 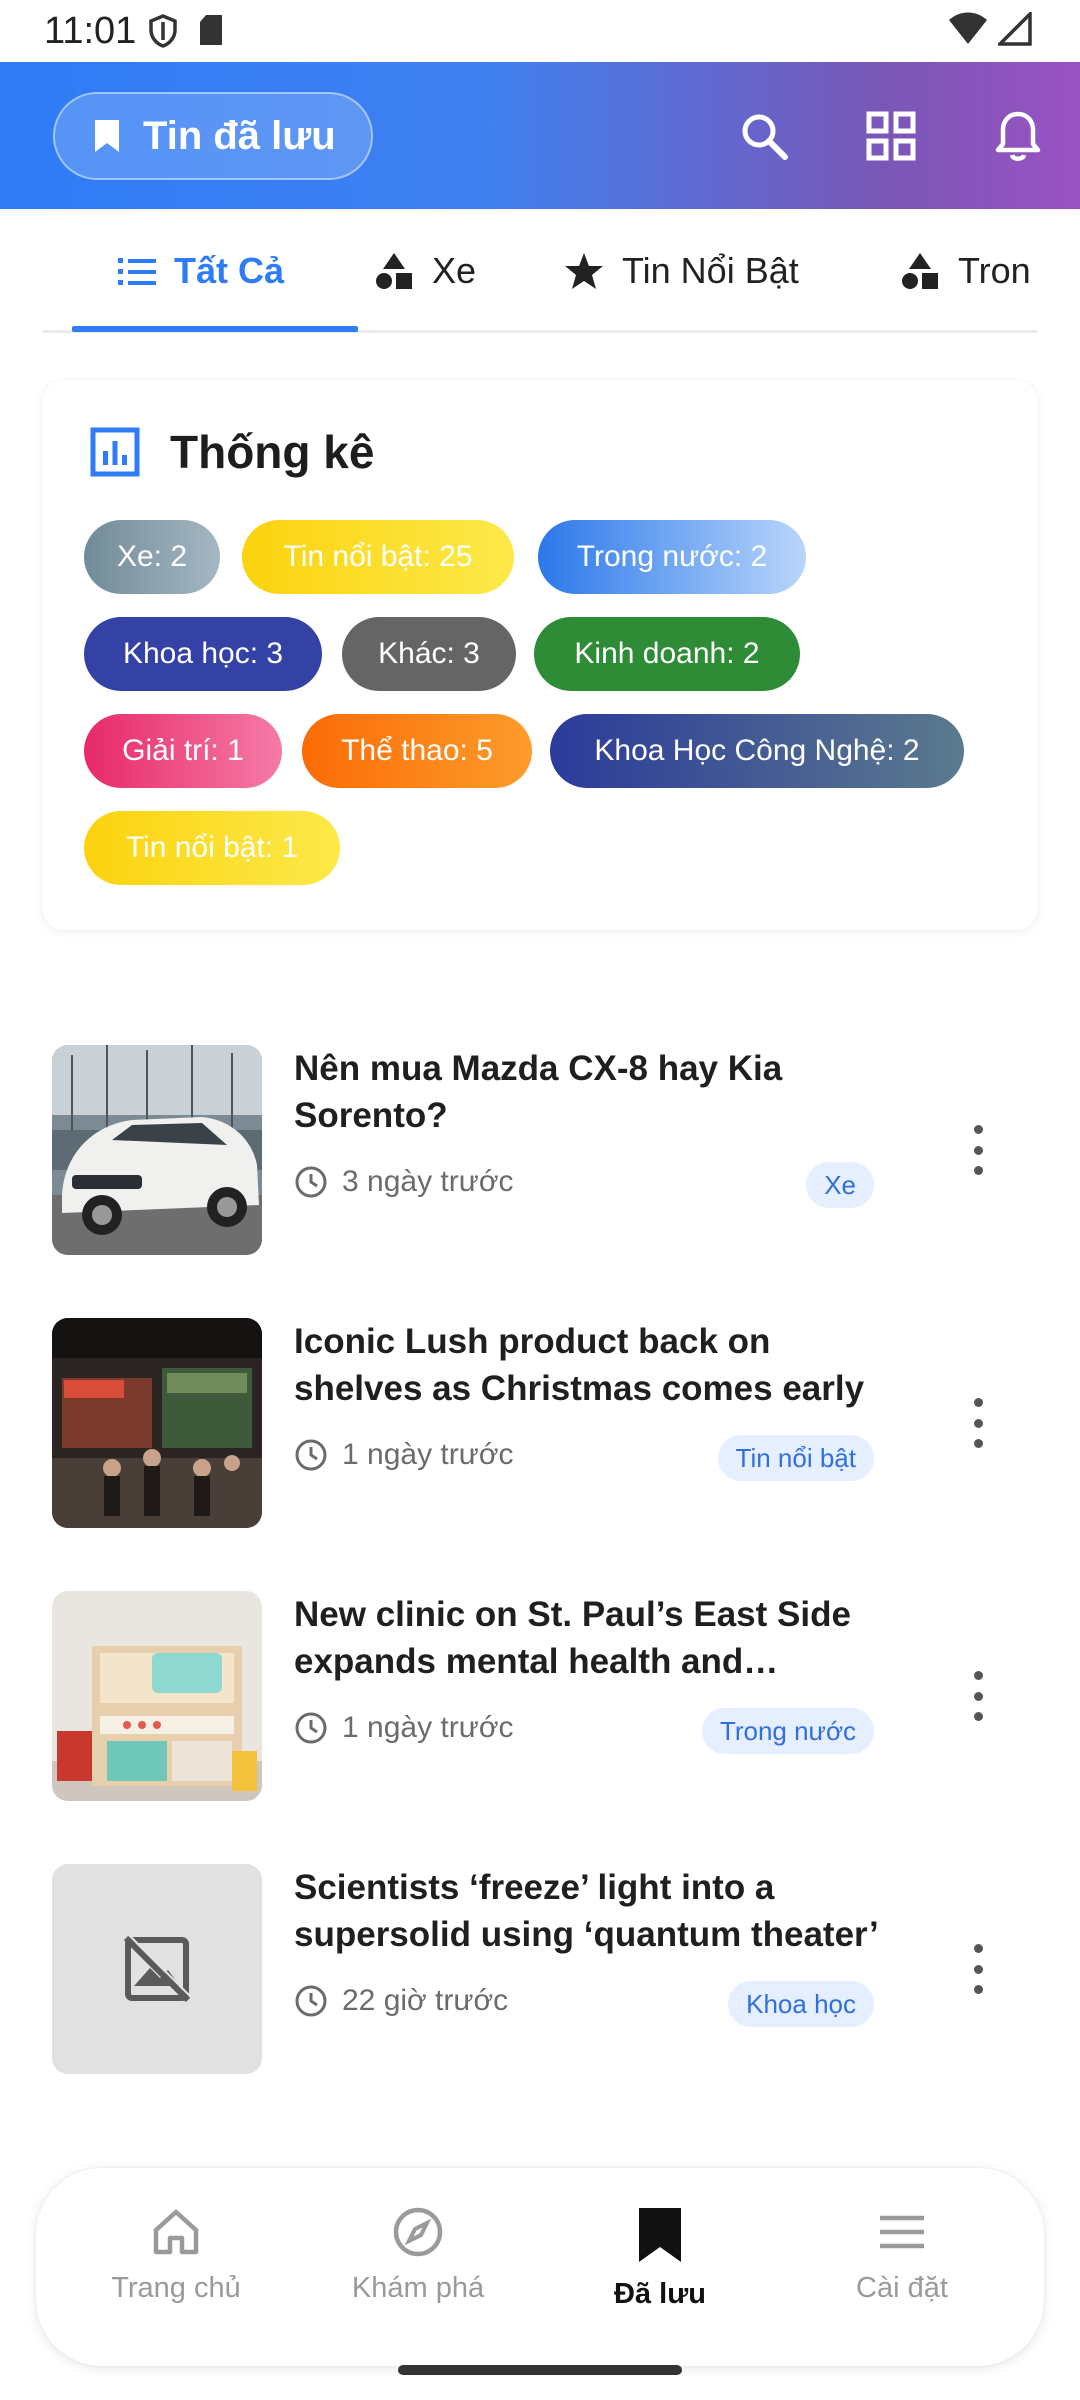 I want to click on compass-icon, so click(x=418, y=2232).